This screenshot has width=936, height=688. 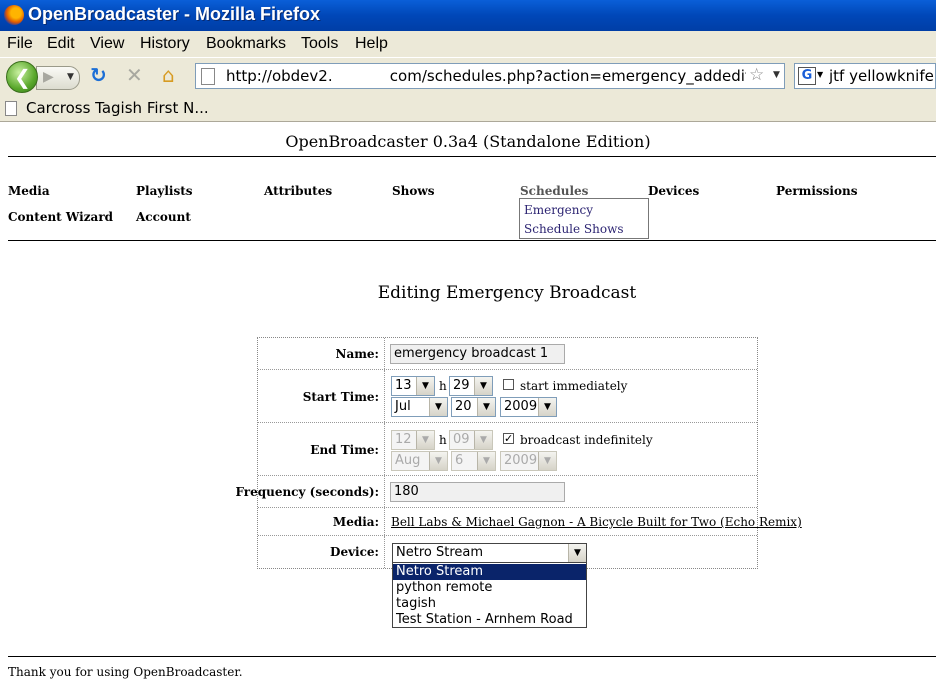 What do you see at coordinates (586, 440) in the screenshot?
I see `broadcast-indefinitely-label: broadcast indefinitely` at bounding box center [586, 440].